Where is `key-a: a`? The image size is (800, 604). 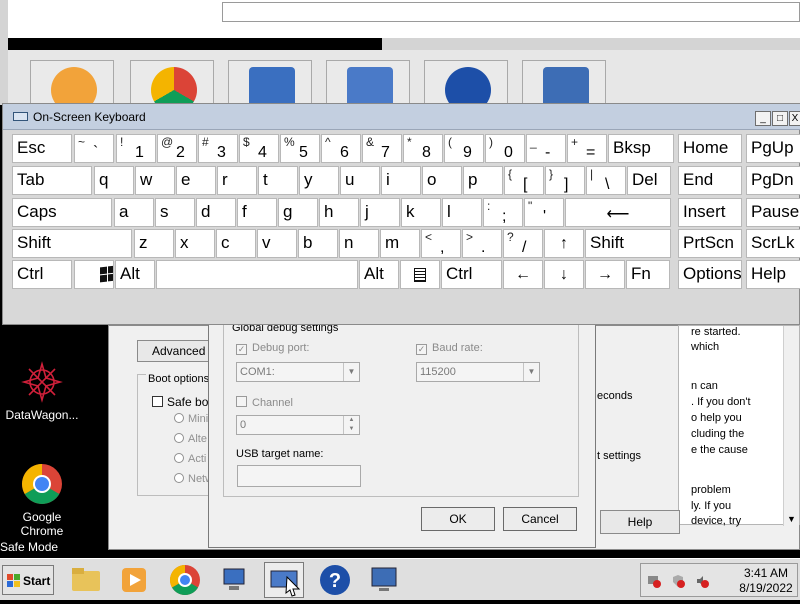 key-a: a is located at coordinates (134, 212).